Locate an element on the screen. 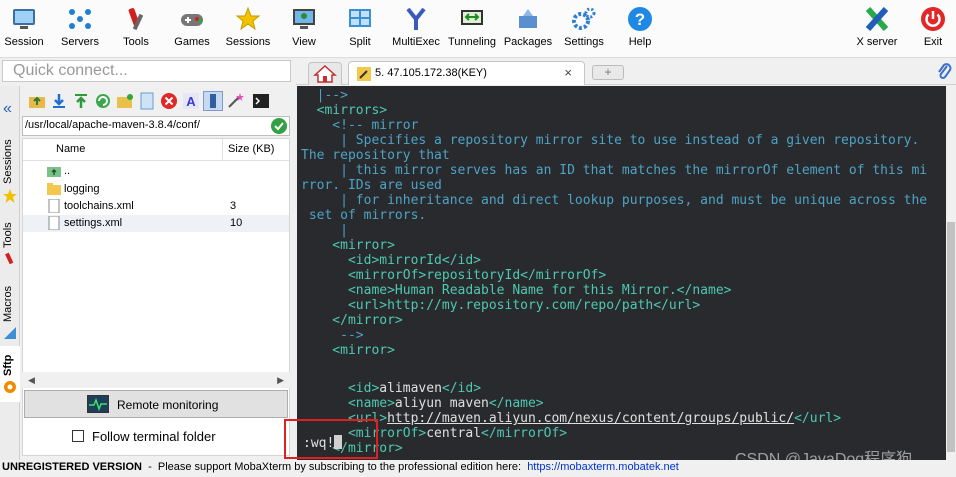 This screenshot has height=477, width=956. upload-icon is located at coordinates (81, 101).